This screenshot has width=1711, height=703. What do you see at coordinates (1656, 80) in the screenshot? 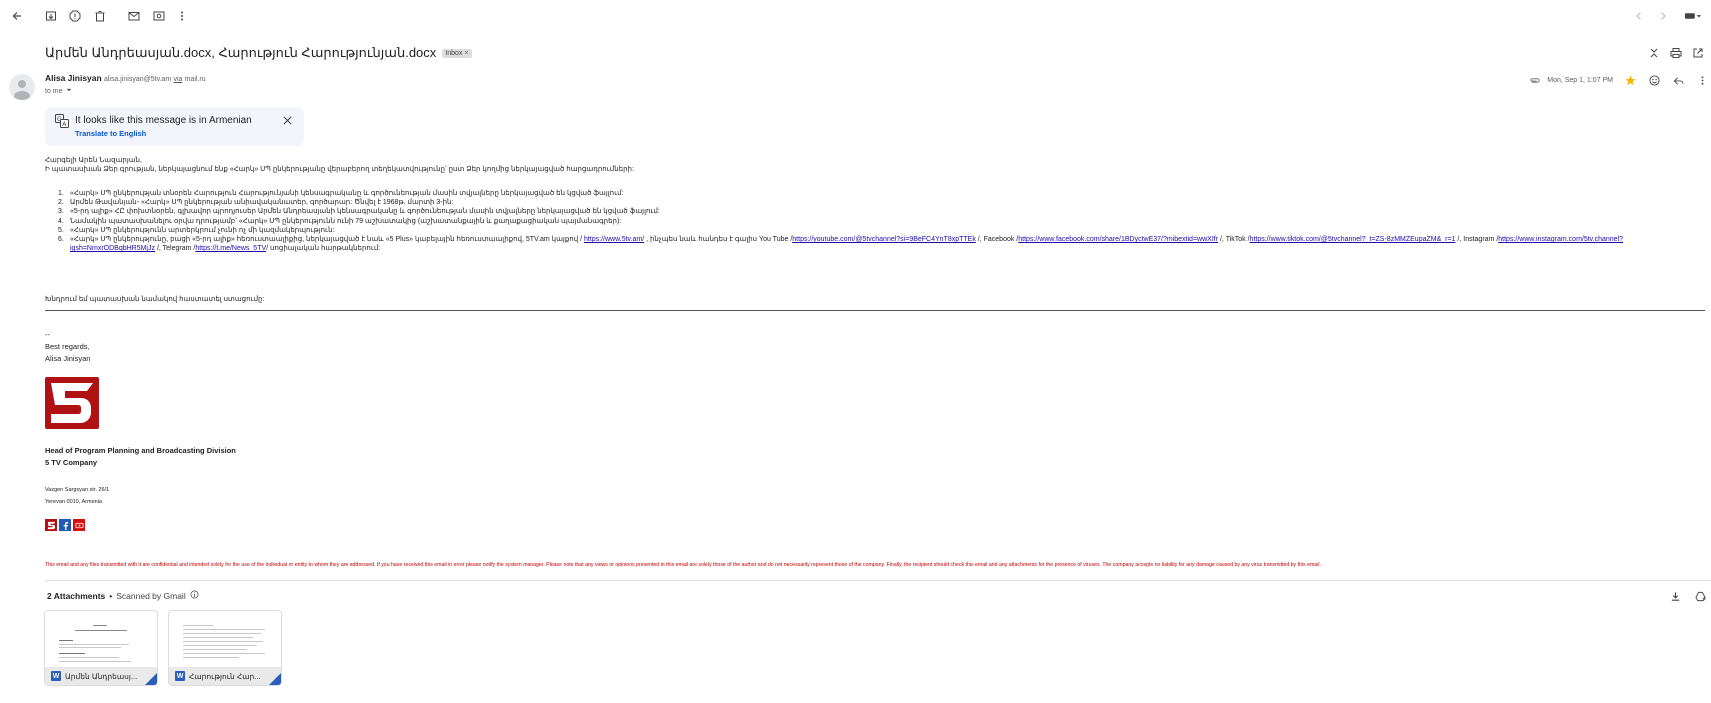
I see `emoji-react-icon` at bounding box center [1656, 80].